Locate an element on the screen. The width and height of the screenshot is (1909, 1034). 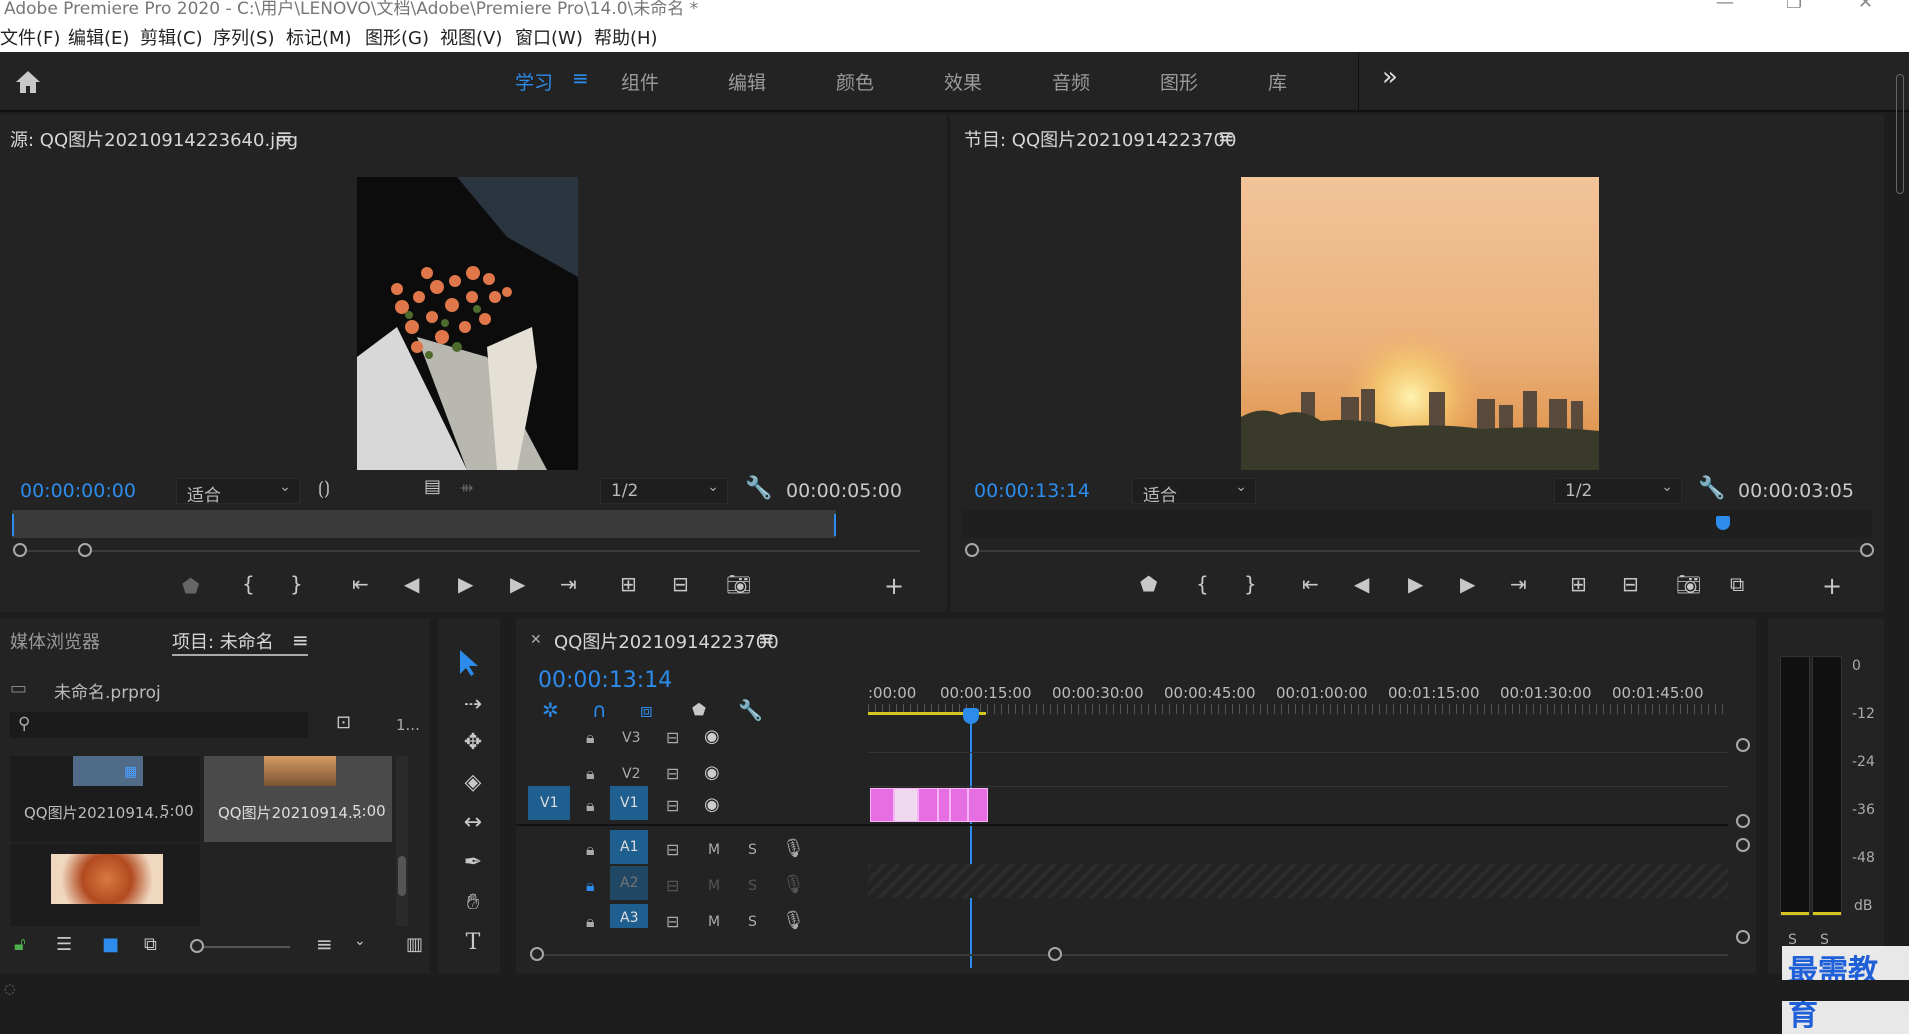
snap-icon: ∩ is located at coordinates (599, 710).